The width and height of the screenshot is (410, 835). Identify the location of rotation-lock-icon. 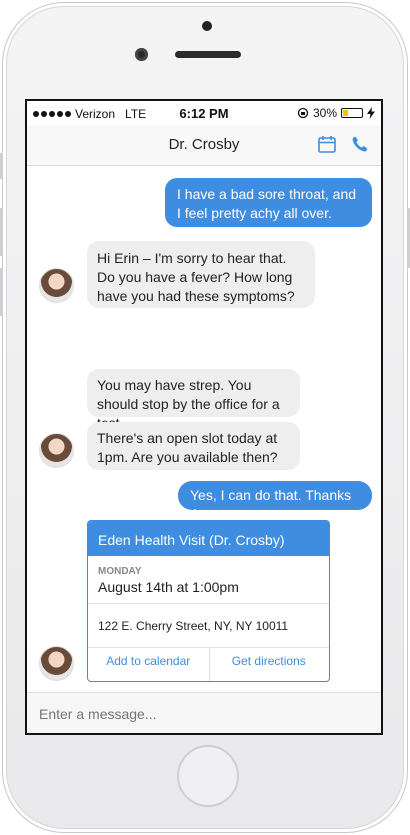
(303, 113).